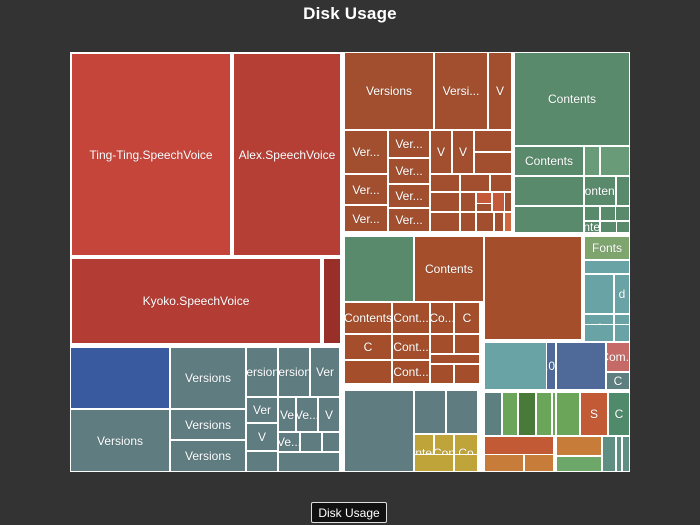  What do you see at coordinates (551, 366) in the screenshot?
I see `treemap-cell: 1.6.0.jdk` at bounding box center [551, 366].